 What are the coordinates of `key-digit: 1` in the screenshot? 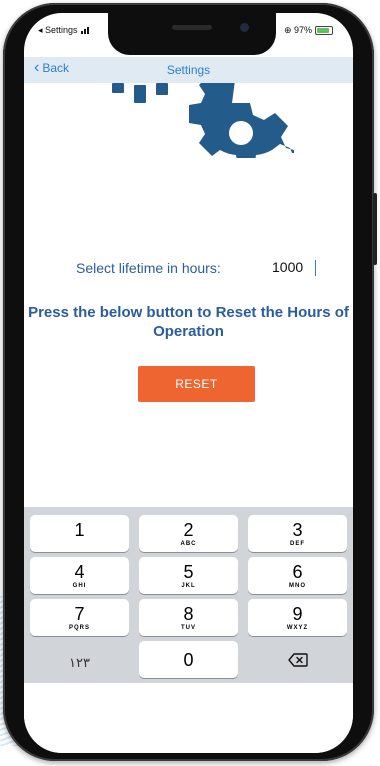 It's located at (79, 530).